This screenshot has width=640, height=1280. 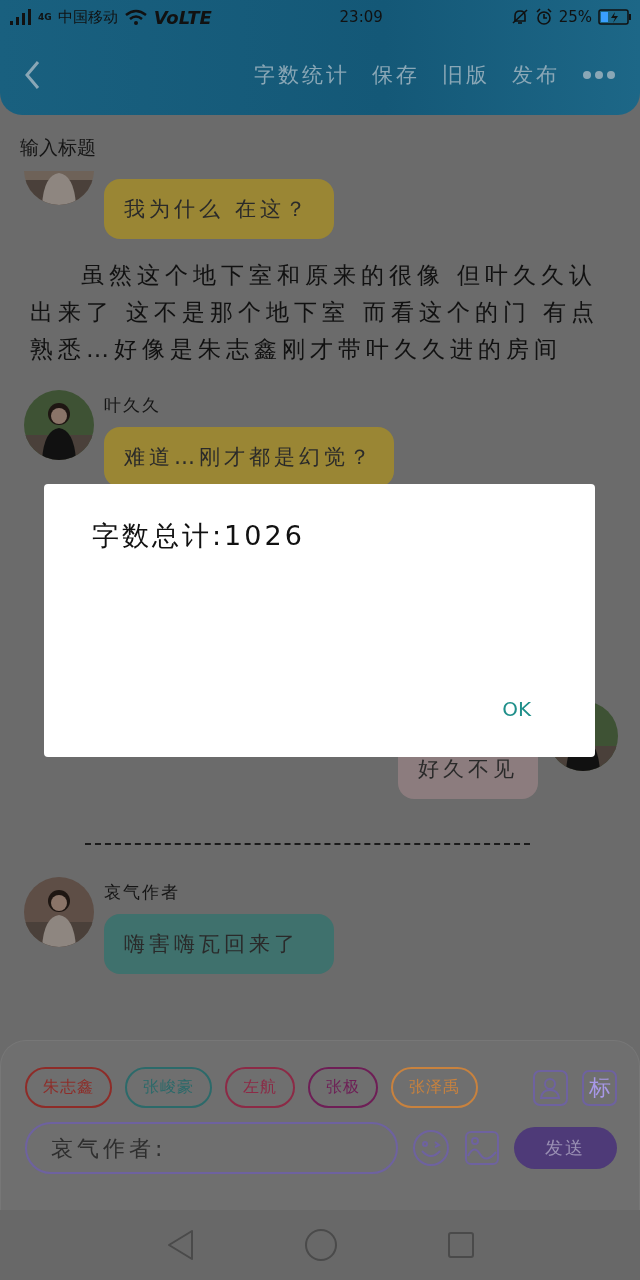 I want to click on more-icon, so click(x=599, y=74).